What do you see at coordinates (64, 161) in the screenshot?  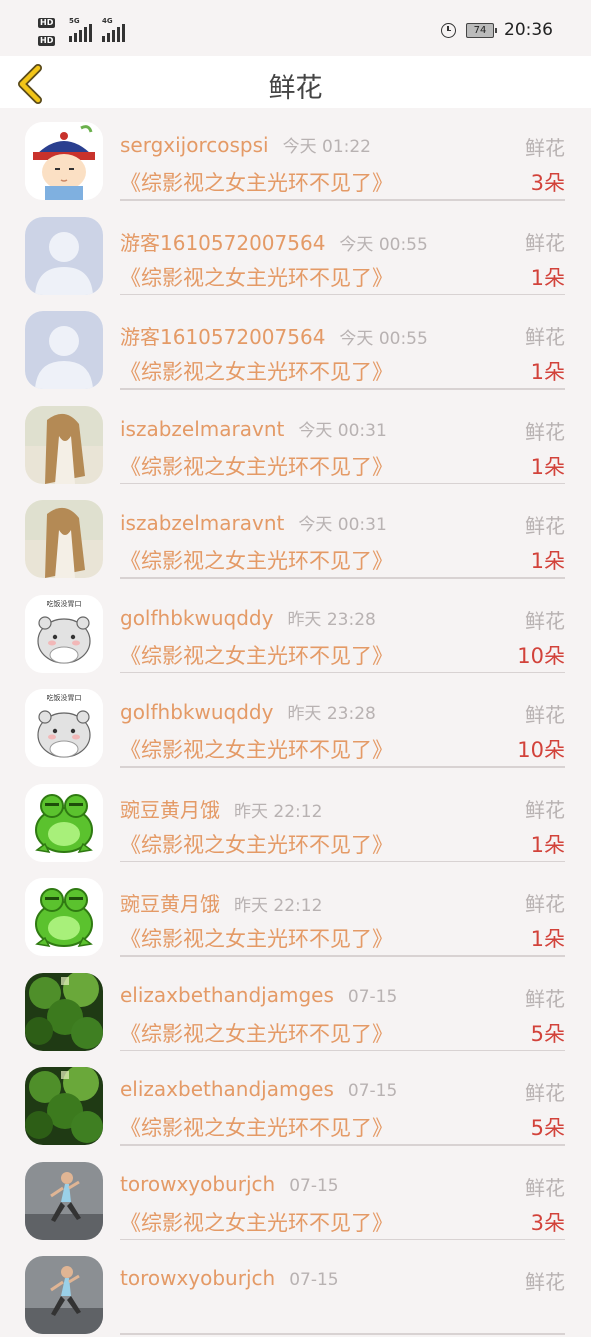 I see `avatar-chef-cartoon` at bounding box center [64, 161].